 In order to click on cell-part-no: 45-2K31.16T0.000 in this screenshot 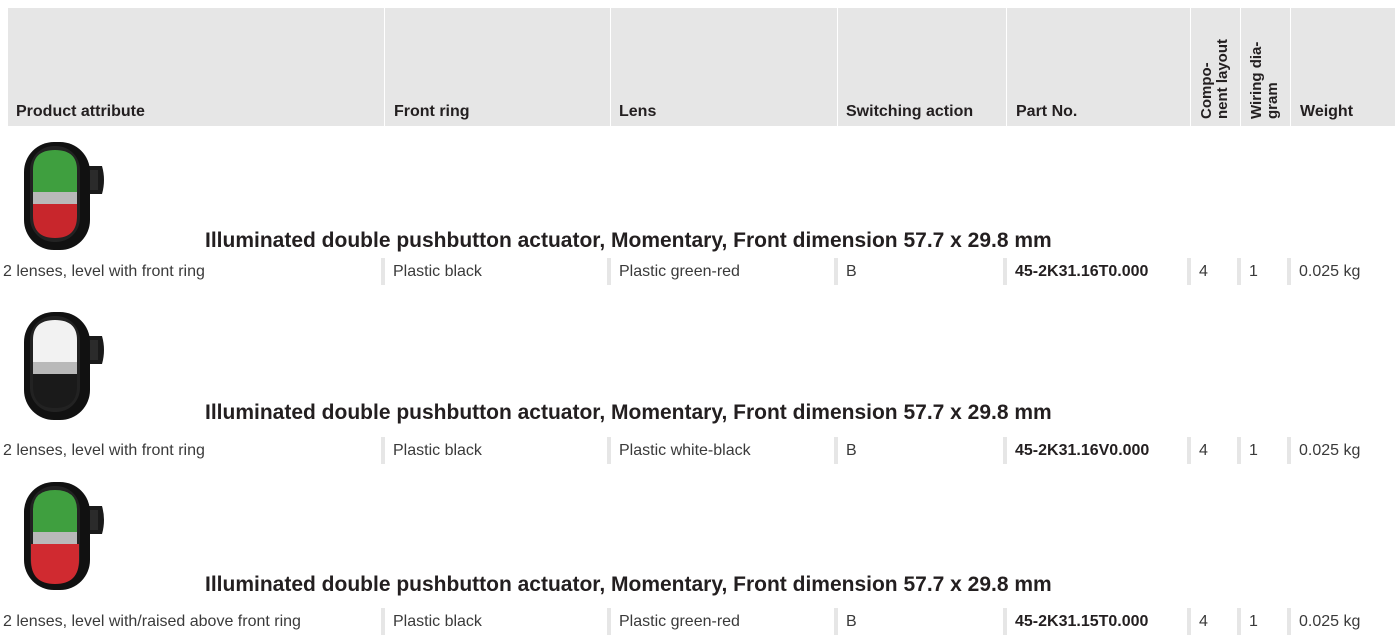, I will do `click(1097, 271)`.